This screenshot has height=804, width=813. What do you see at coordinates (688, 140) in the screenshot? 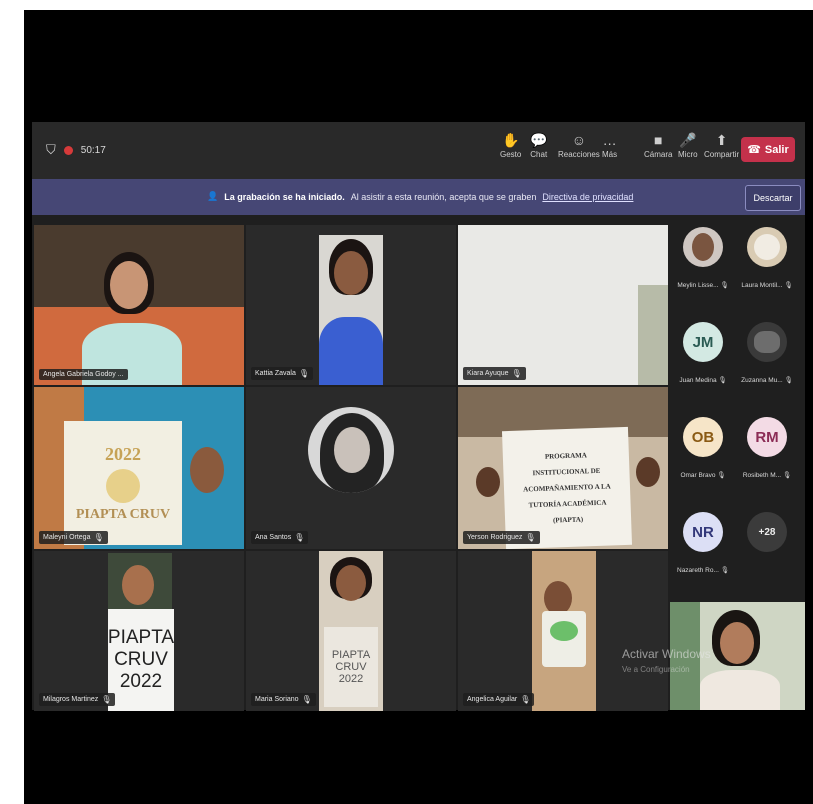
I see `mic-icon: 🎤` at bounding box center [688, 140].